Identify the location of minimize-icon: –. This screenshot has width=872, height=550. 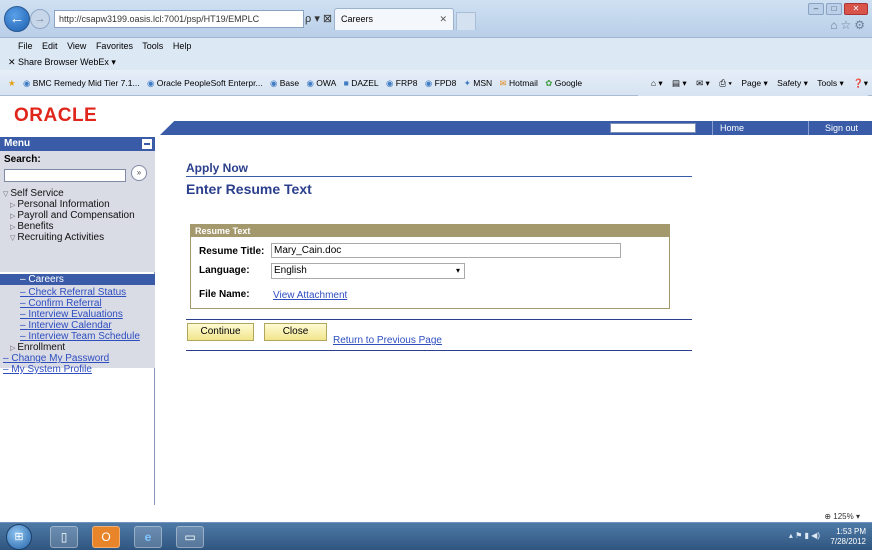
(816, 9).